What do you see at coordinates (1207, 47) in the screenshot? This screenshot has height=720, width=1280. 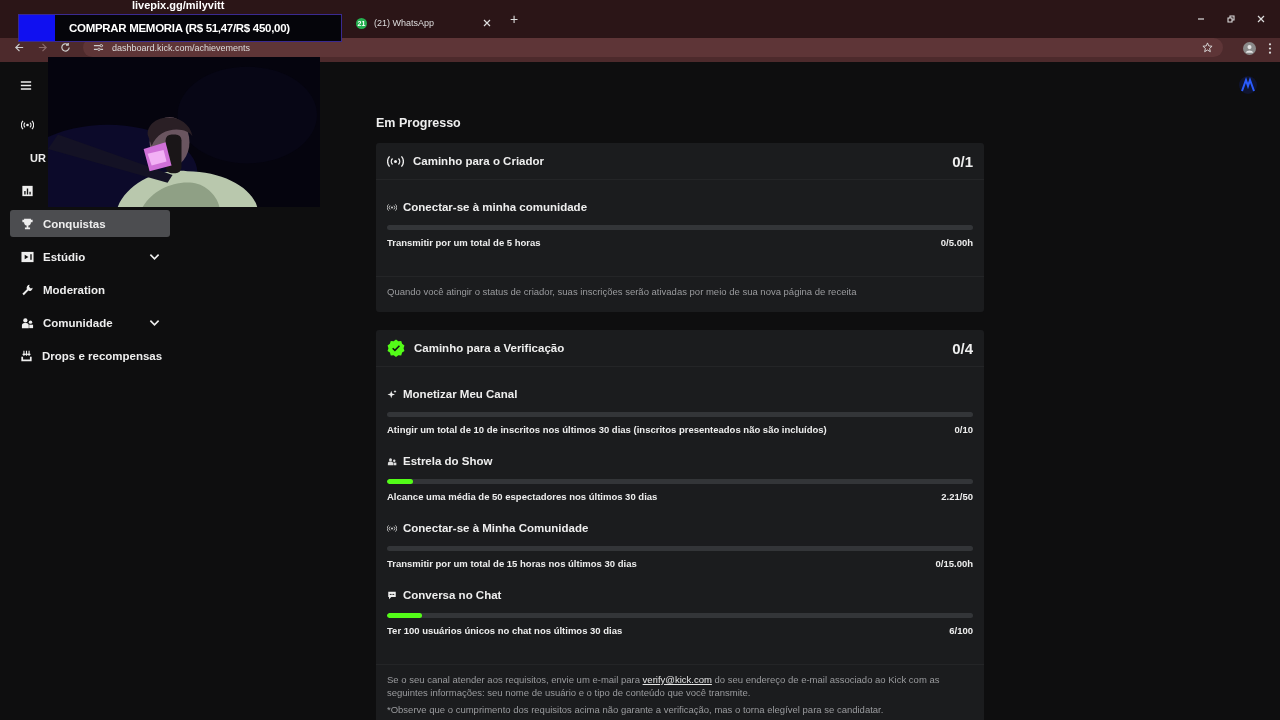 I see `bookmark-star-icon` at bounding box center [1207, 47].